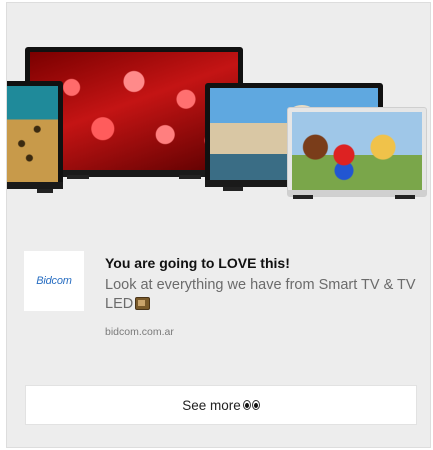 Image resolution: width=433 pixels, height=450 pixels. I want to click on ad-title: You are going to LOVE this!, so click(197, 263).